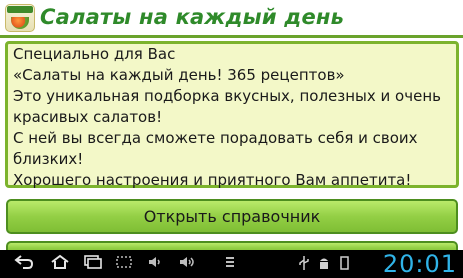 The width and height of the screenshot is (463, 278). Describe the element at coordinates (48, 159) in the screenshot. I see `intro-line: близких!` at that location.